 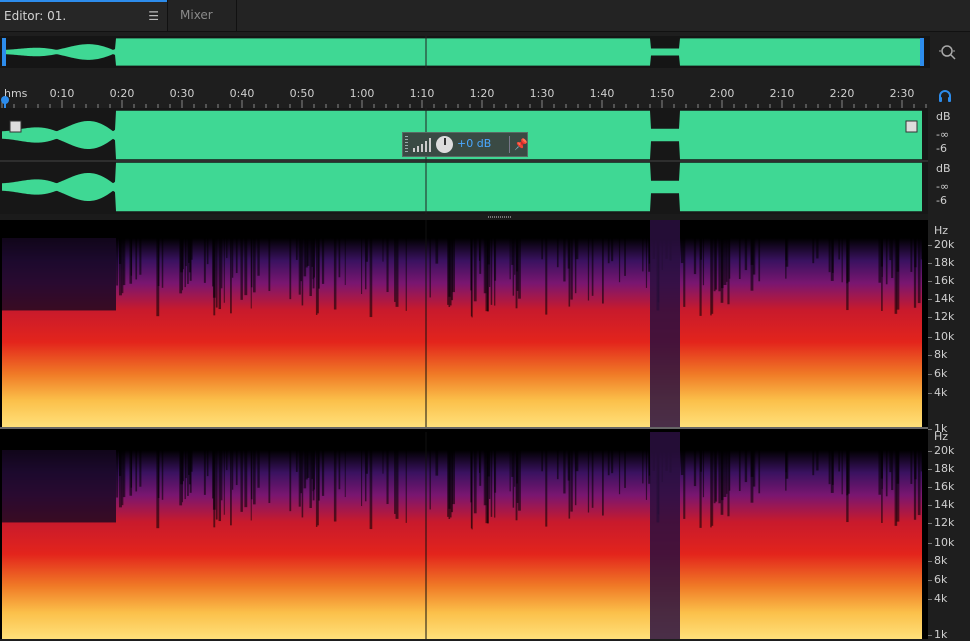 I want to click on level-bars-icon, so click(x=422, y=145).